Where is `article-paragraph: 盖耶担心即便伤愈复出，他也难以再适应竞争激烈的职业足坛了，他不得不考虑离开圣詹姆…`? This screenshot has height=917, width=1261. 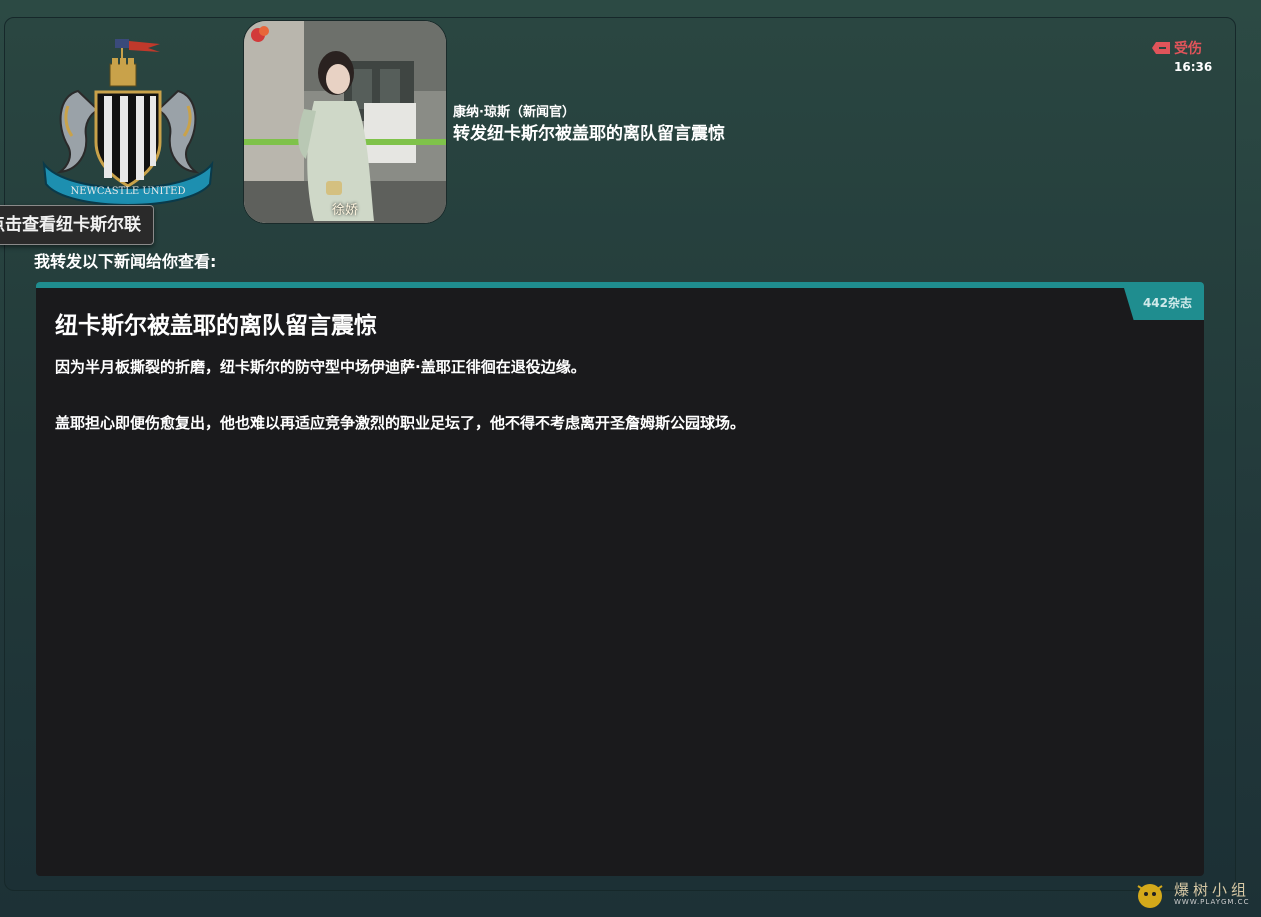
article-paragraph: 盖耶担心即便伤愈复出，他也难以再适应竞争激烈的职业足坛了，他不得不考虑离开圣詹姆… is located at coordinates (400, 423).